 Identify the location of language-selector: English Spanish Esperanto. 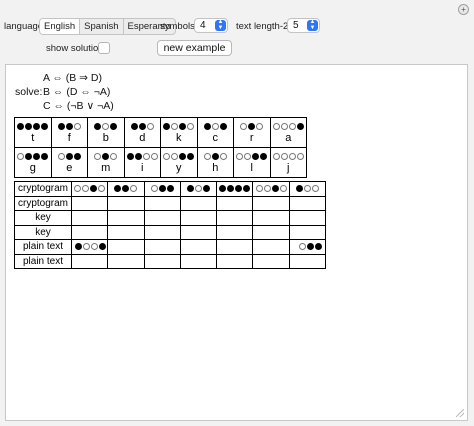
(107, 26).